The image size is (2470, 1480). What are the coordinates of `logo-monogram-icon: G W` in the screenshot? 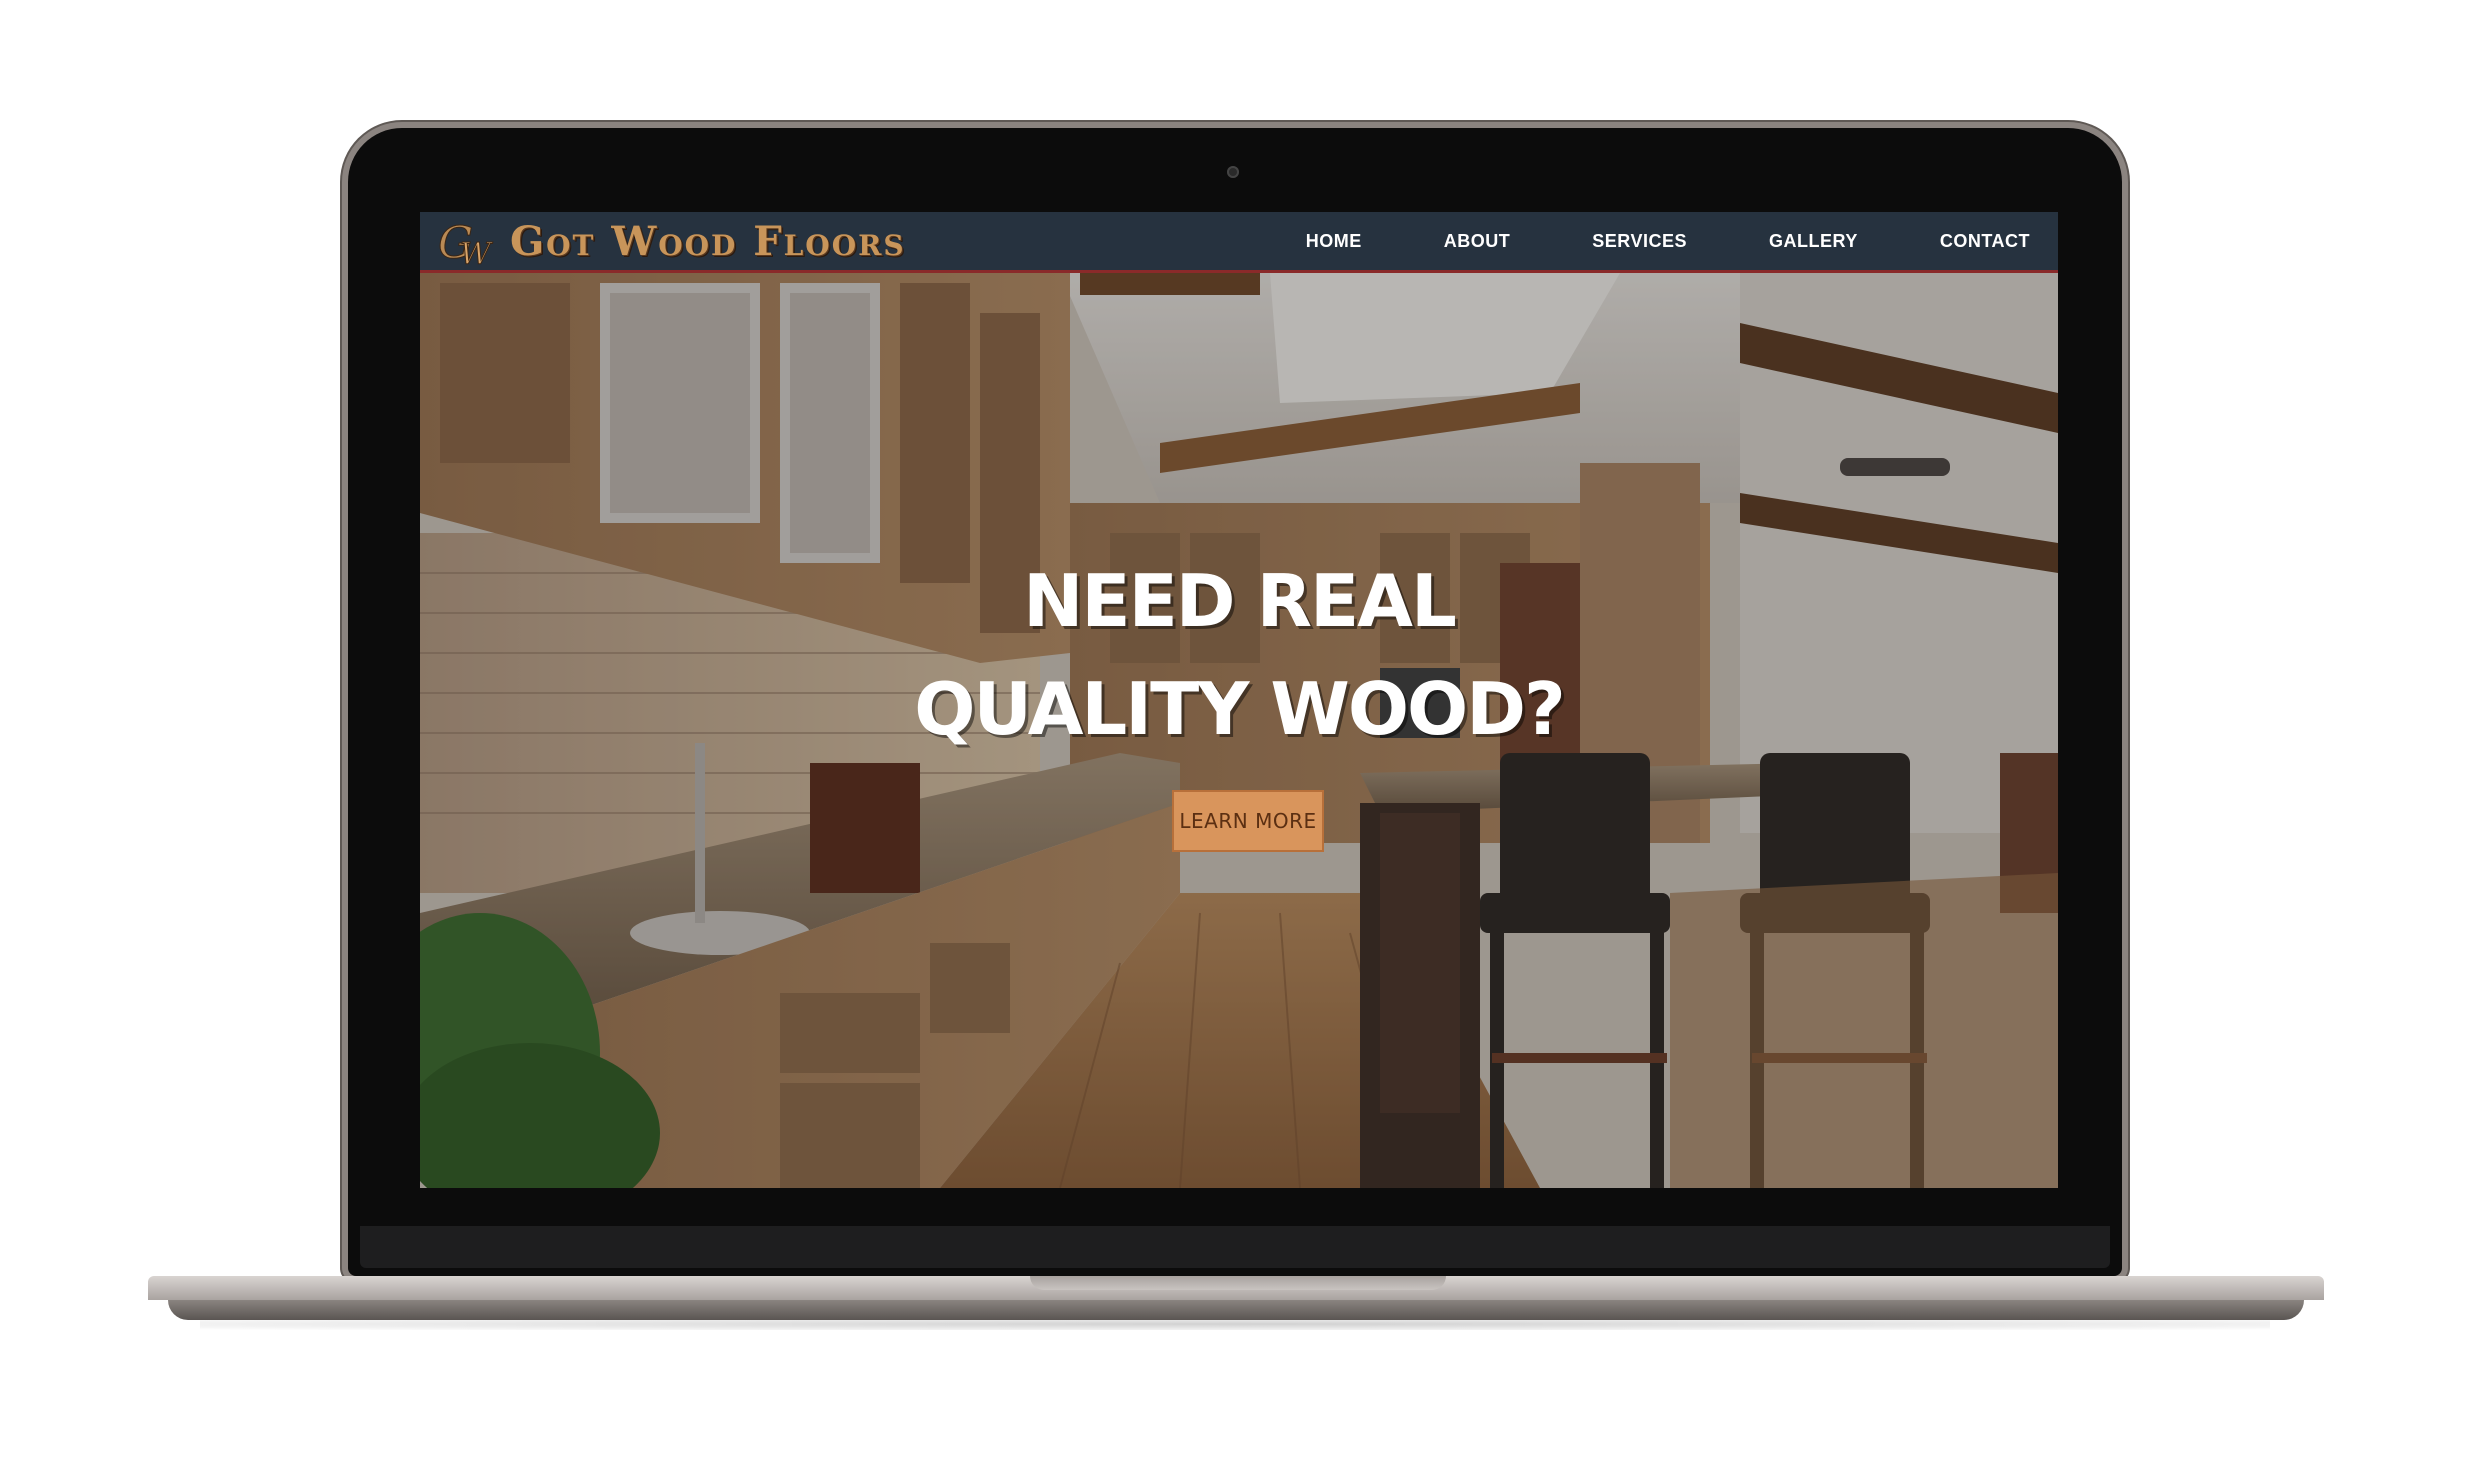 It's located at (466, 243).